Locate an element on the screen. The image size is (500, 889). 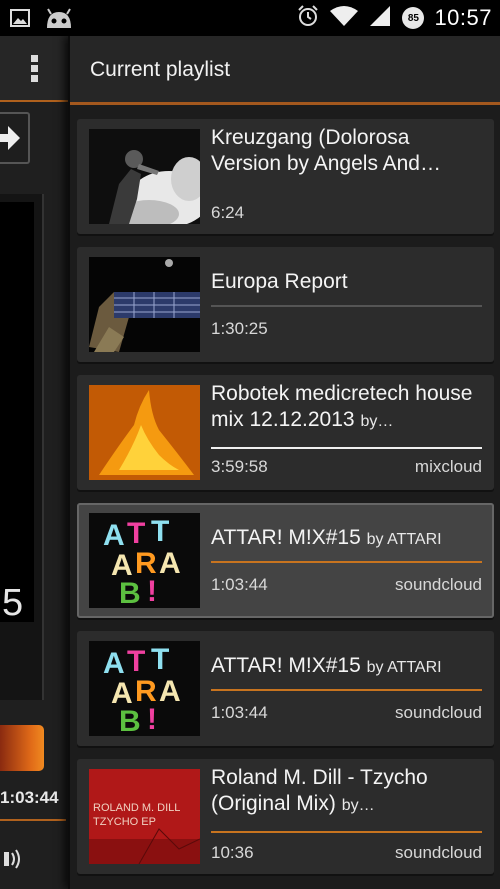
track-thumbnail: ROLAND M. DILL TZYCHO EP is located at coordinates (144, 816).